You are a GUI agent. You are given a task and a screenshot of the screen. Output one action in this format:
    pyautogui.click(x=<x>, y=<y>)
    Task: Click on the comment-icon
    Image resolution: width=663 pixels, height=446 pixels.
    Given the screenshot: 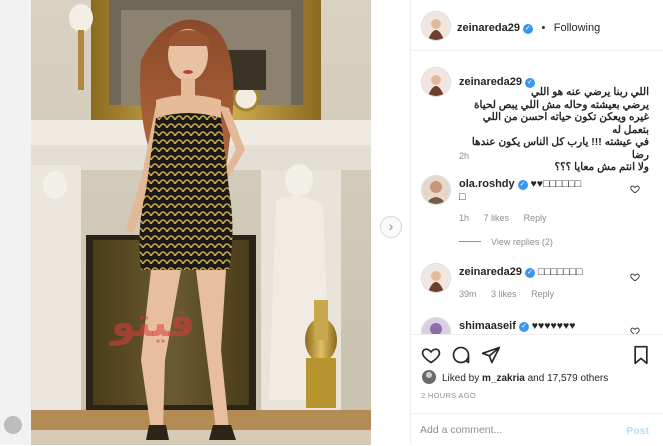 What is the action you would take?
    pyautogui.click(x=461, y=355)
    